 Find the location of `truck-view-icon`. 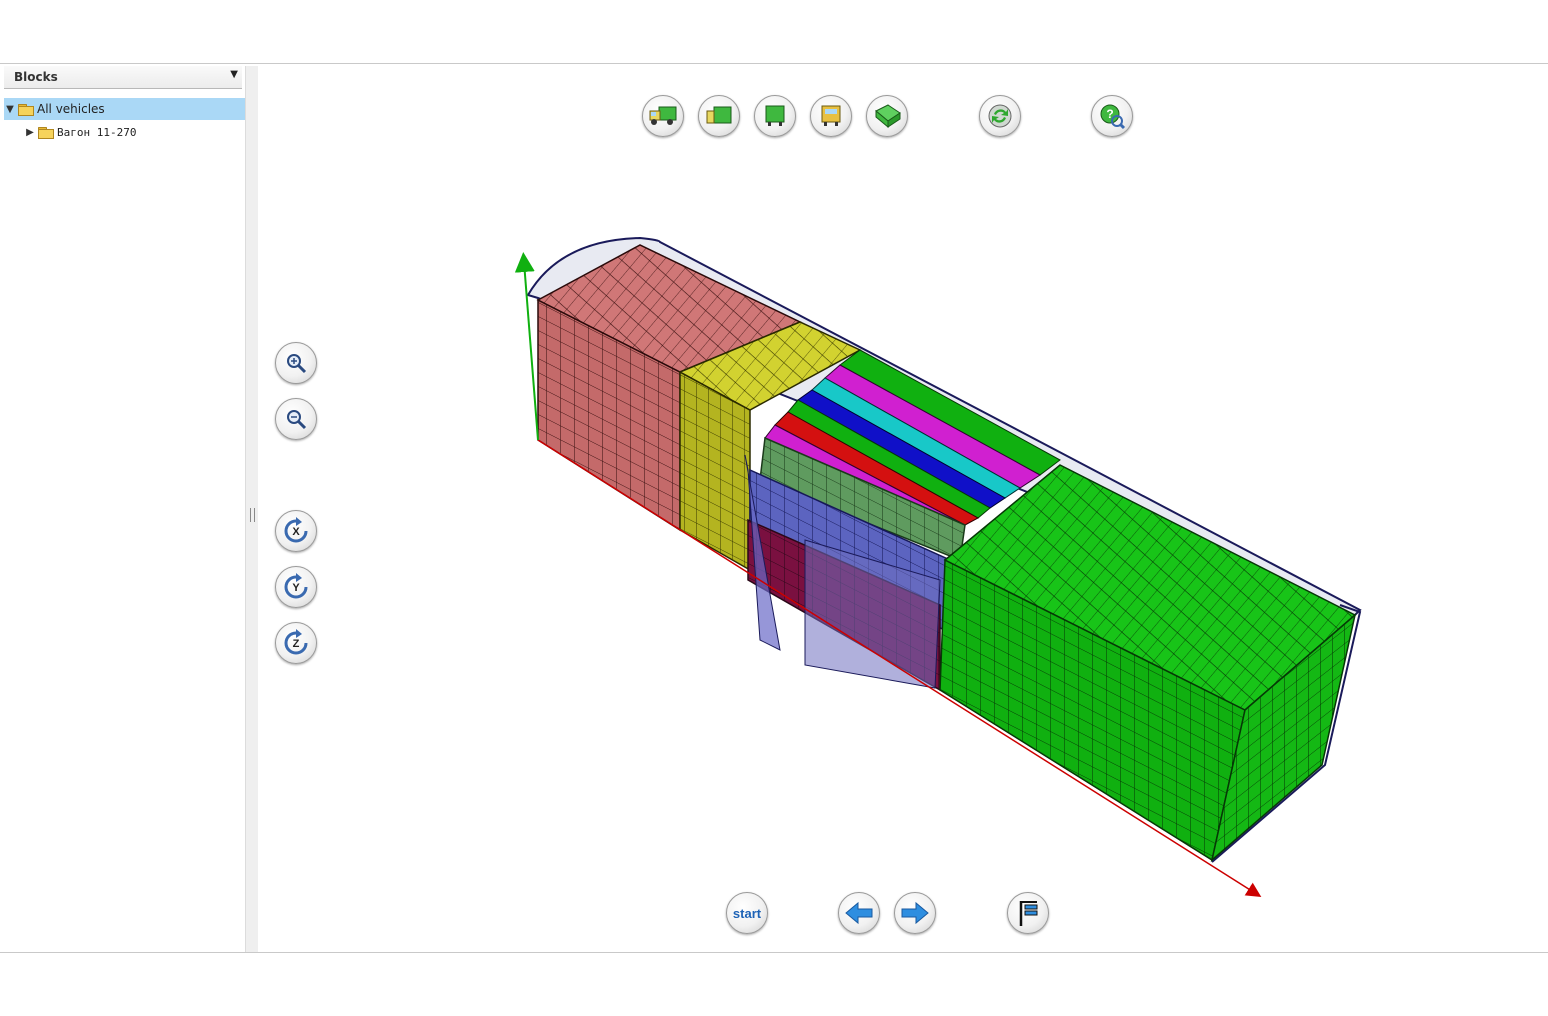

truck-view-icon is located at coordinates (663, 116).